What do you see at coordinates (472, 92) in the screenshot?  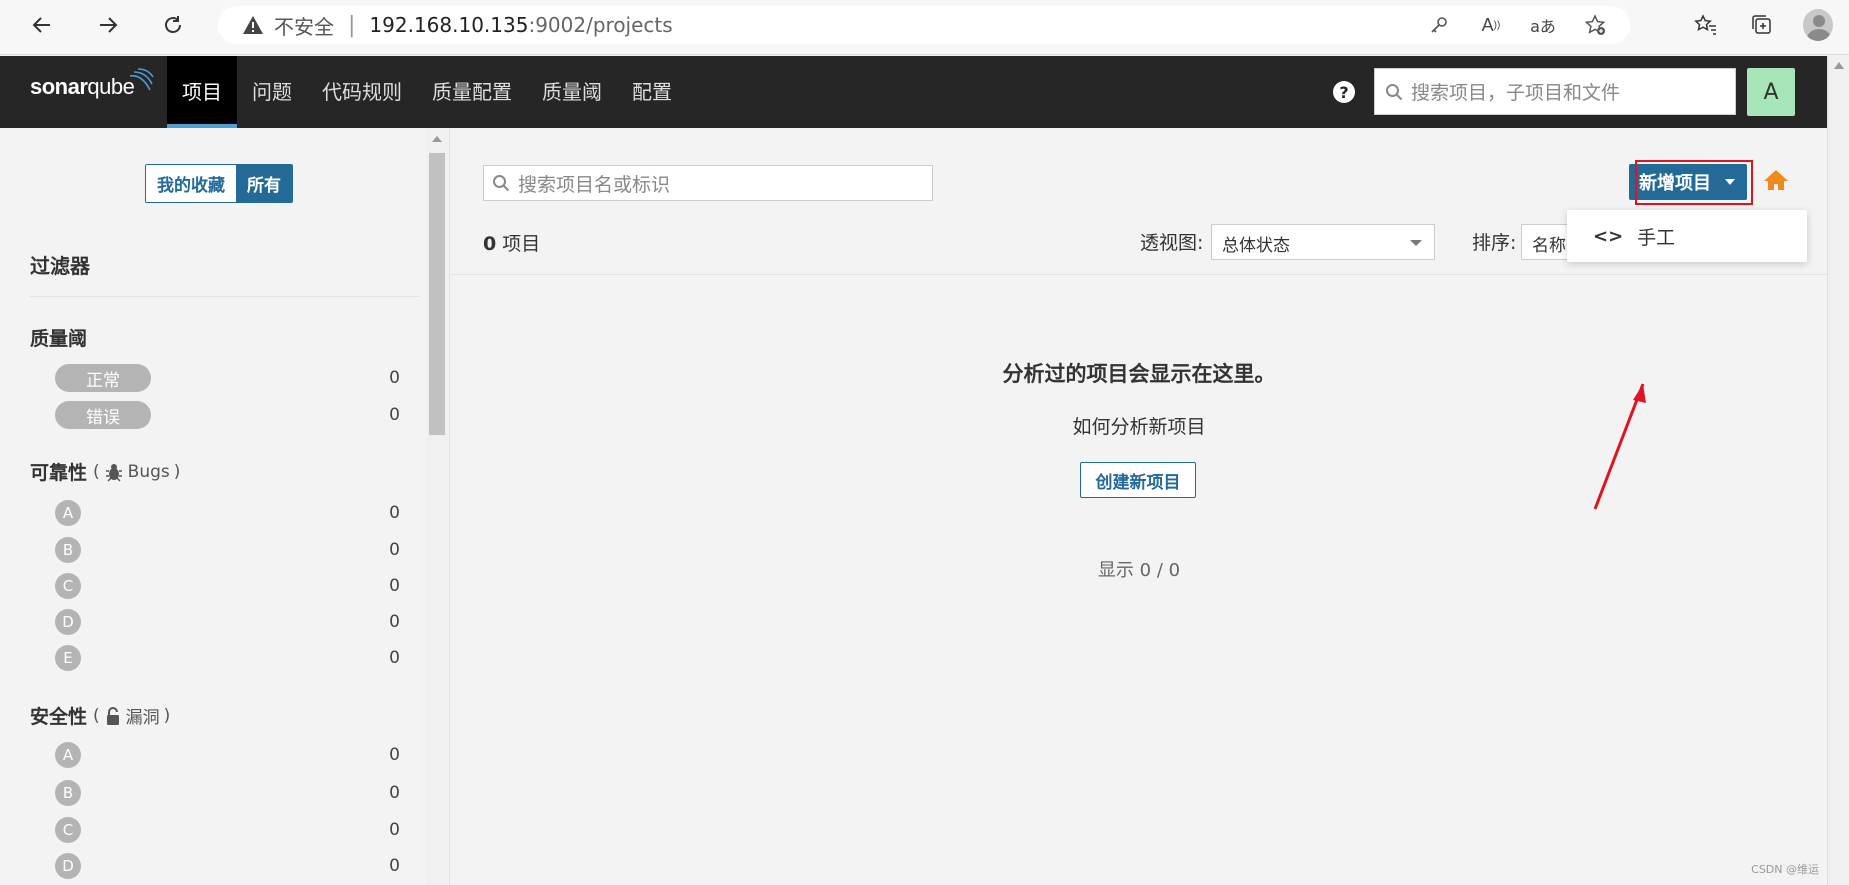 I see `menu-item-quality-profiles: 质量配置` at bounding box center [472, 92].